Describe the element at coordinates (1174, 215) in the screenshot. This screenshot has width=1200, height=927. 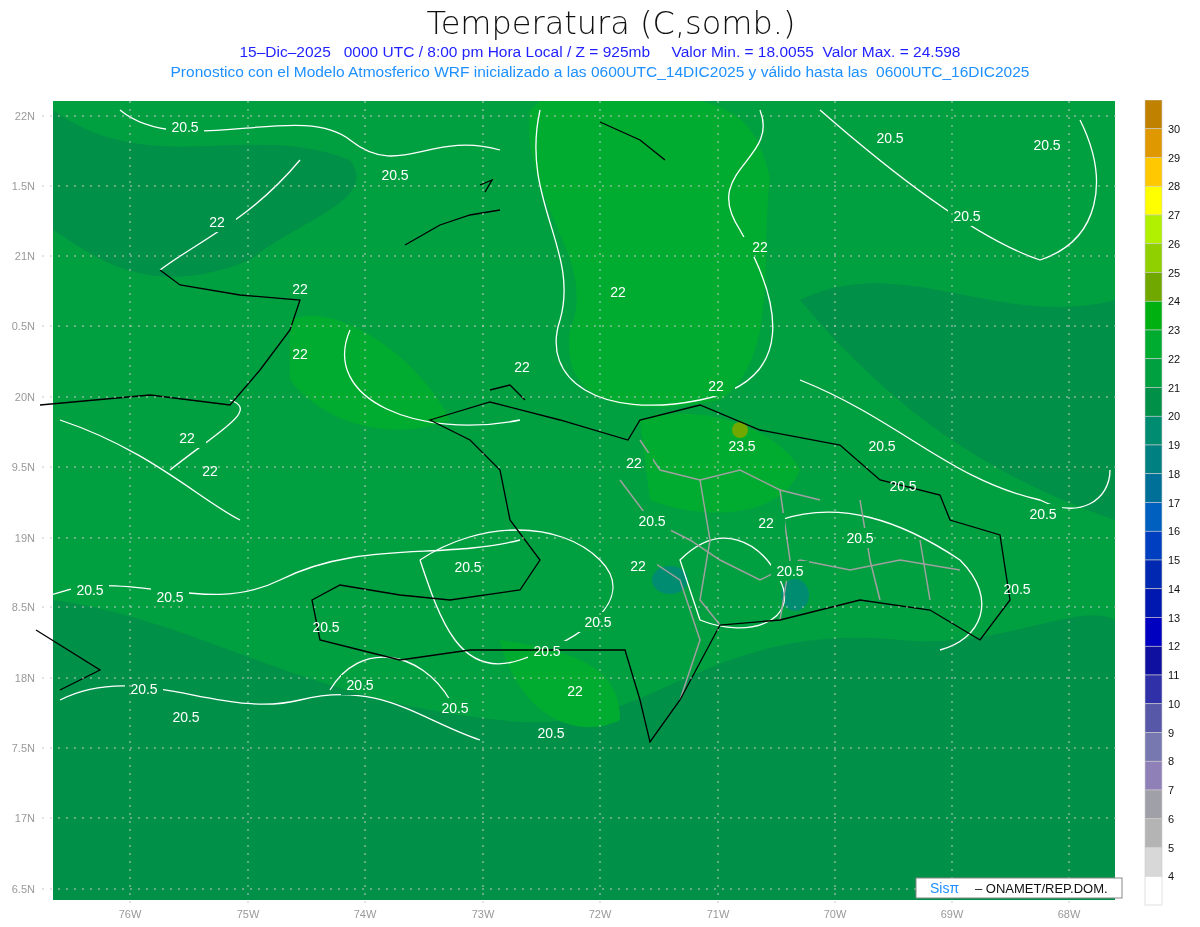
I see `legend-value: 27` at that location.